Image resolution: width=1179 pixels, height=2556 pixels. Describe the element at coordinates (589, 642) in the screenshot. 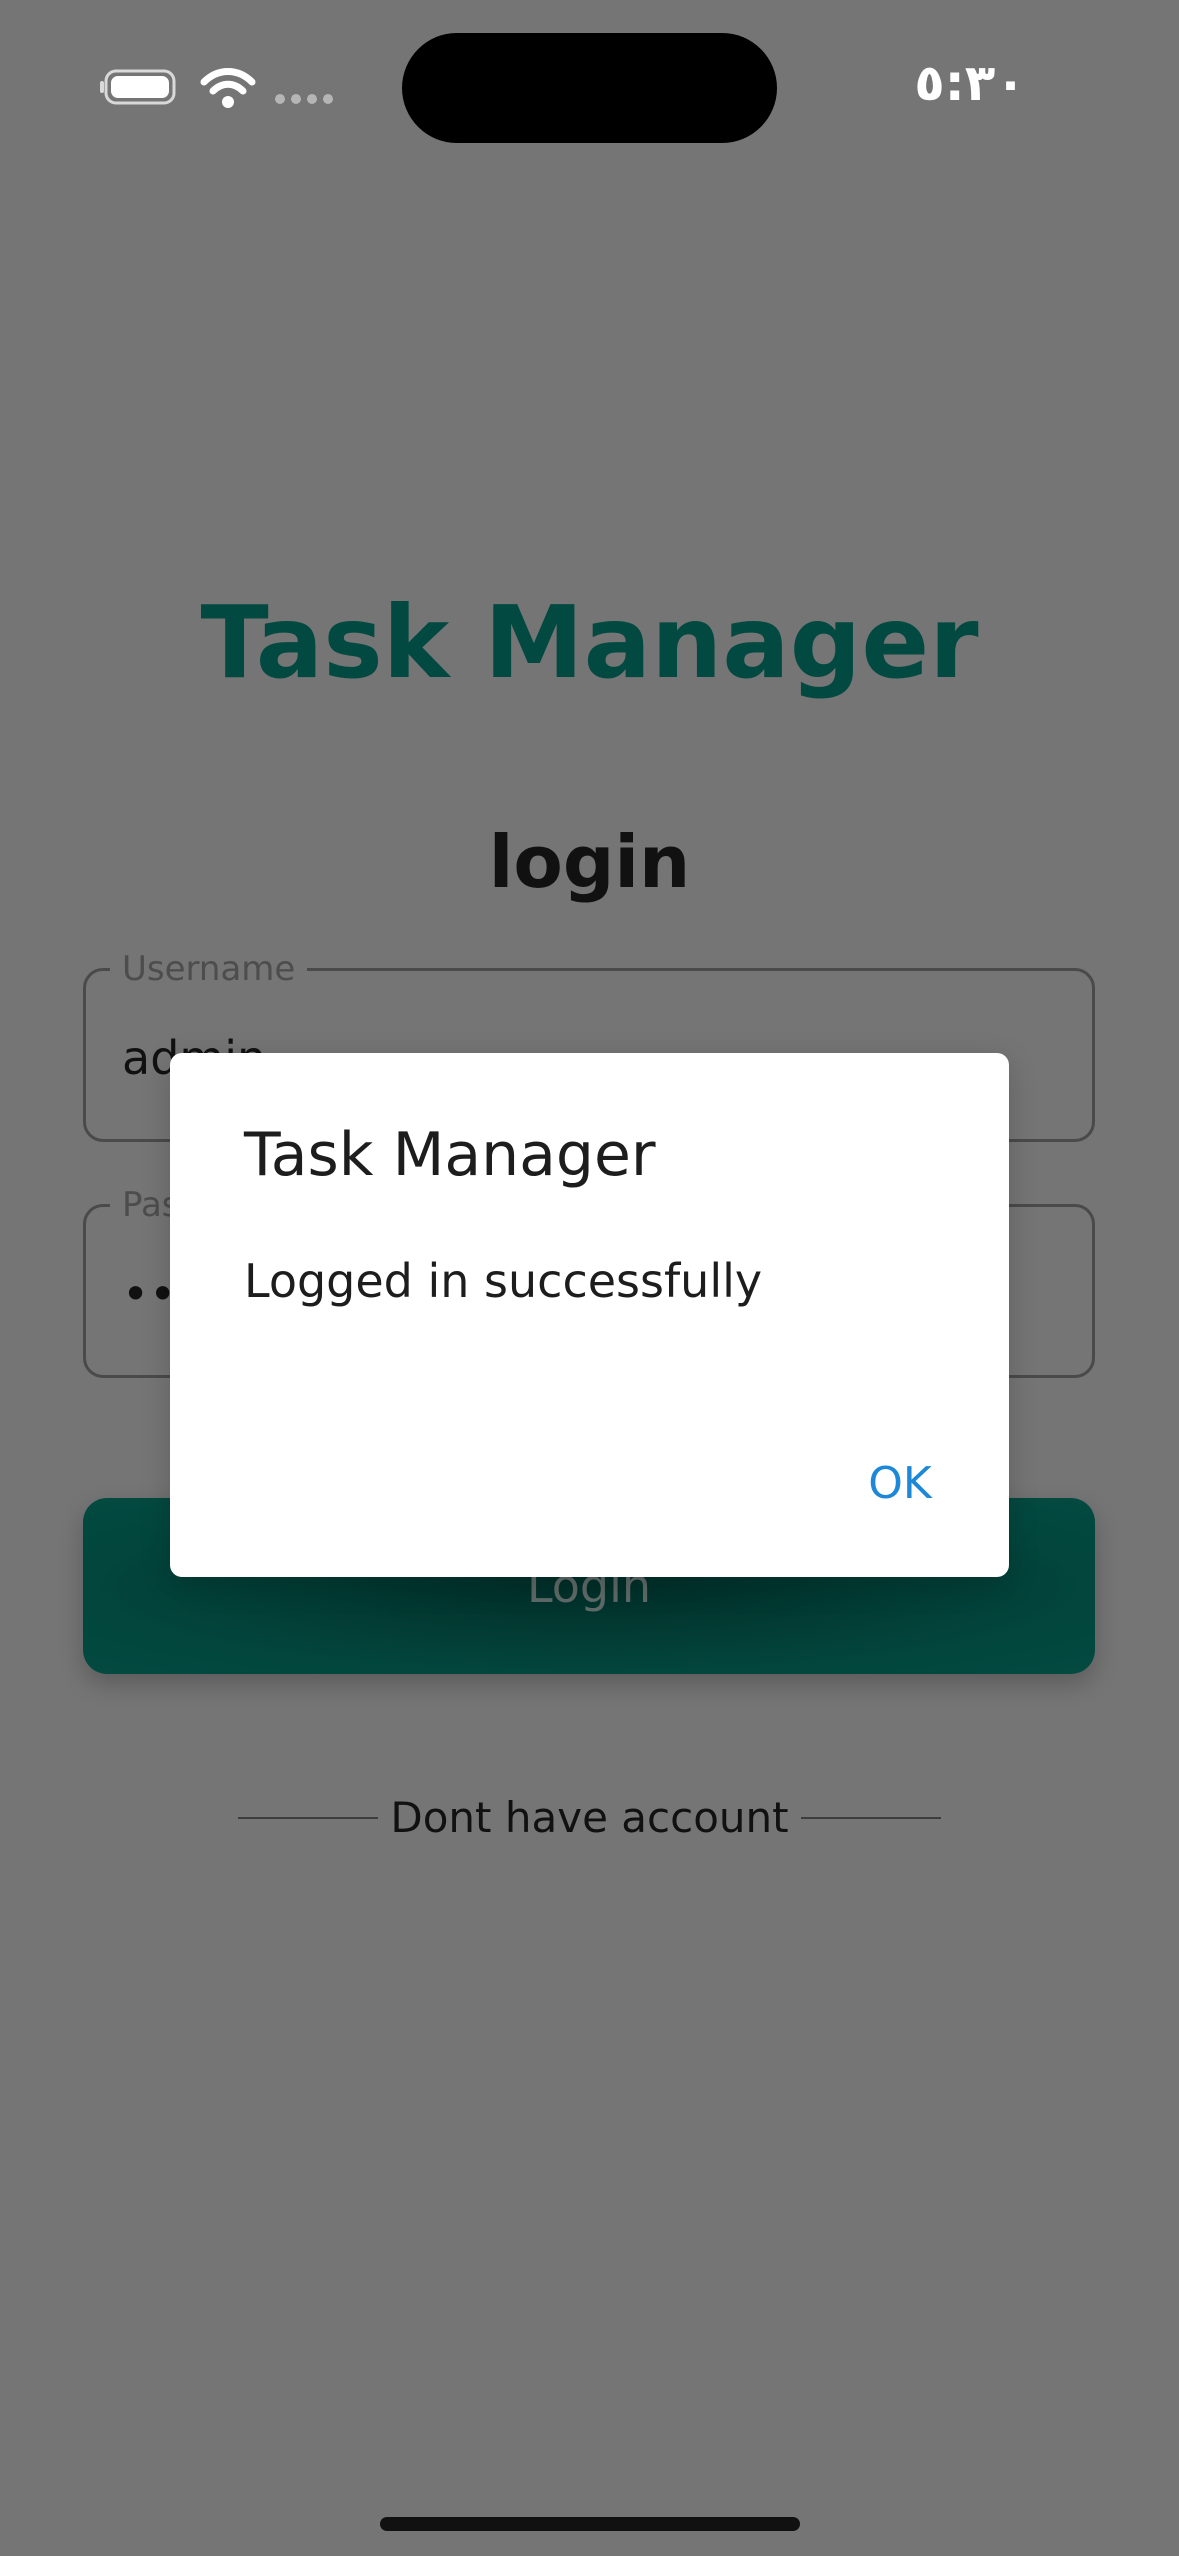

I see `app-title: Task Manager` at that location.